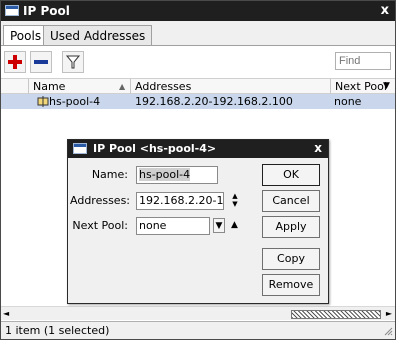 The image size is (396, 340). What do you see at coordinates (389, 313) in the screenshot?
I see `scroll-right-icon: ►` at bounding box center [389, 313].